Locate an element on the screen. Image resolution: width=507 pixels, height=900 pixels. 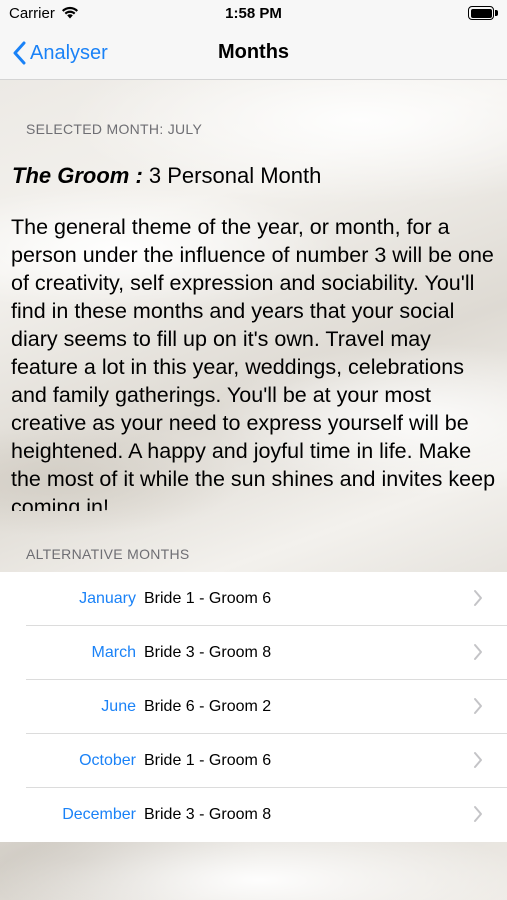
alternative-months-header: ALTERNATIVE MONTHS is located at coordinates (108, 554).